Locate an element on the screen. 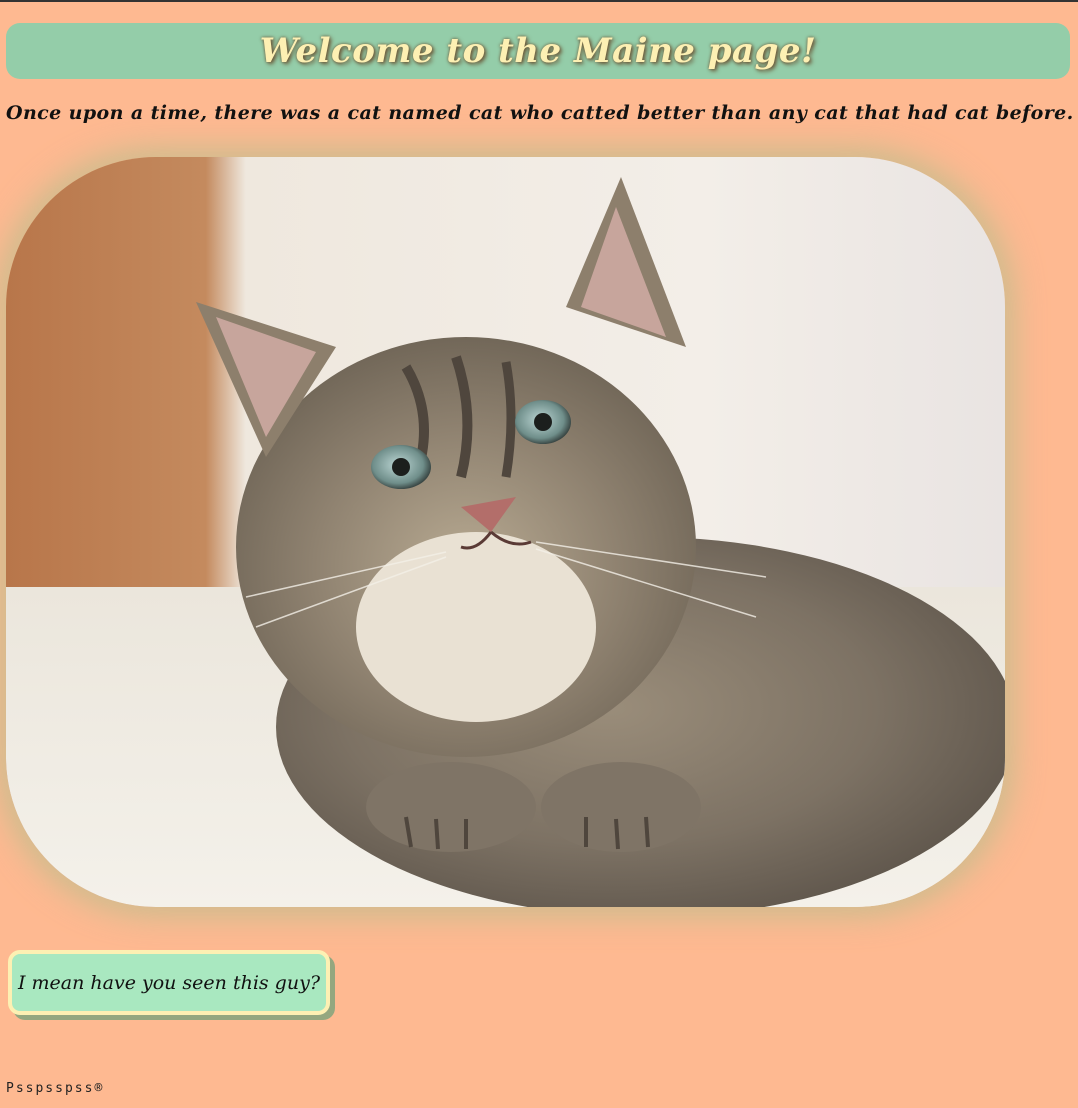 The height and width of the screenshot is (1108, 1078). page-title: Welcome to the Maine page! is located at coordinates (538, 51).